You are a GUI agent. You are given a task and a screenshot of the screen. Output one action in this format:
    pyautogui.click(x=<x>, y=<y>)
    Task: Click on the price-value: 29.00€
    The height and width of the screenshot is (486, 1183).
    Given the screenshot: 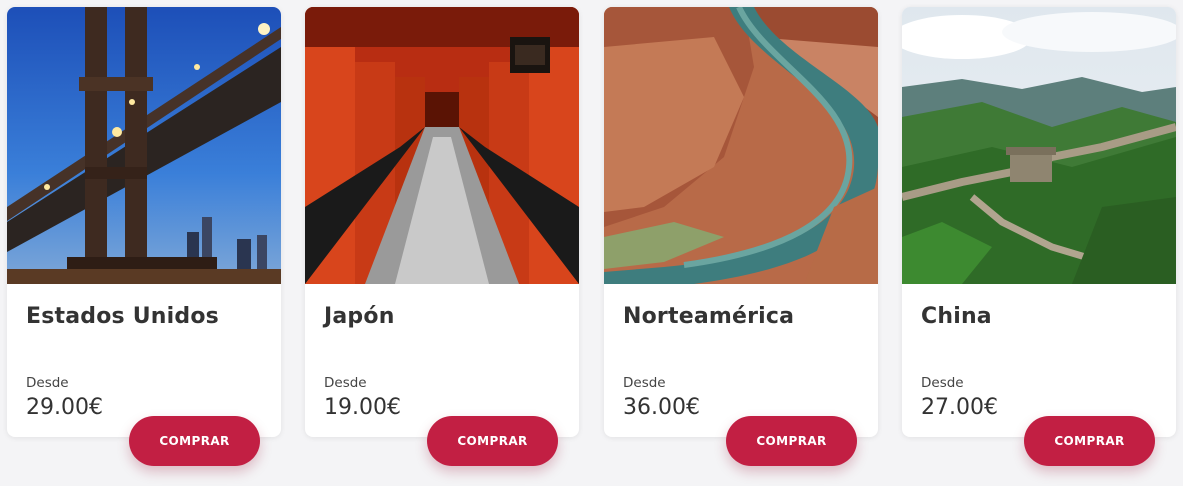 What is the action you would take?
    pyautogui.click(x=64, y=407)
    